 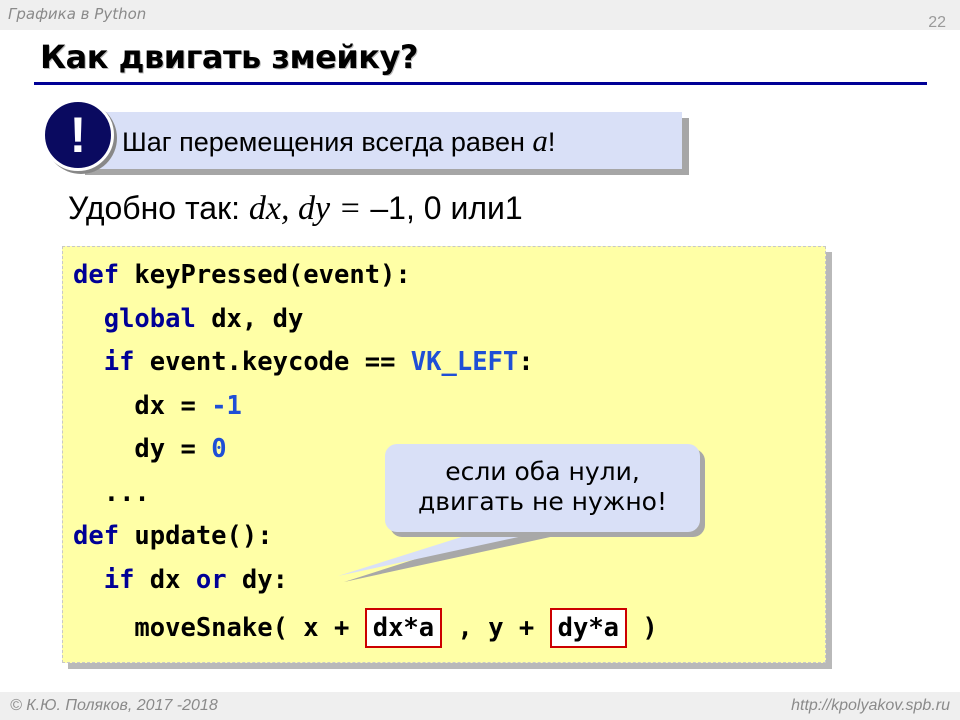 I want to click on callout-text: если оба нули, двигать не нужно!, so click(x=542, y=486).